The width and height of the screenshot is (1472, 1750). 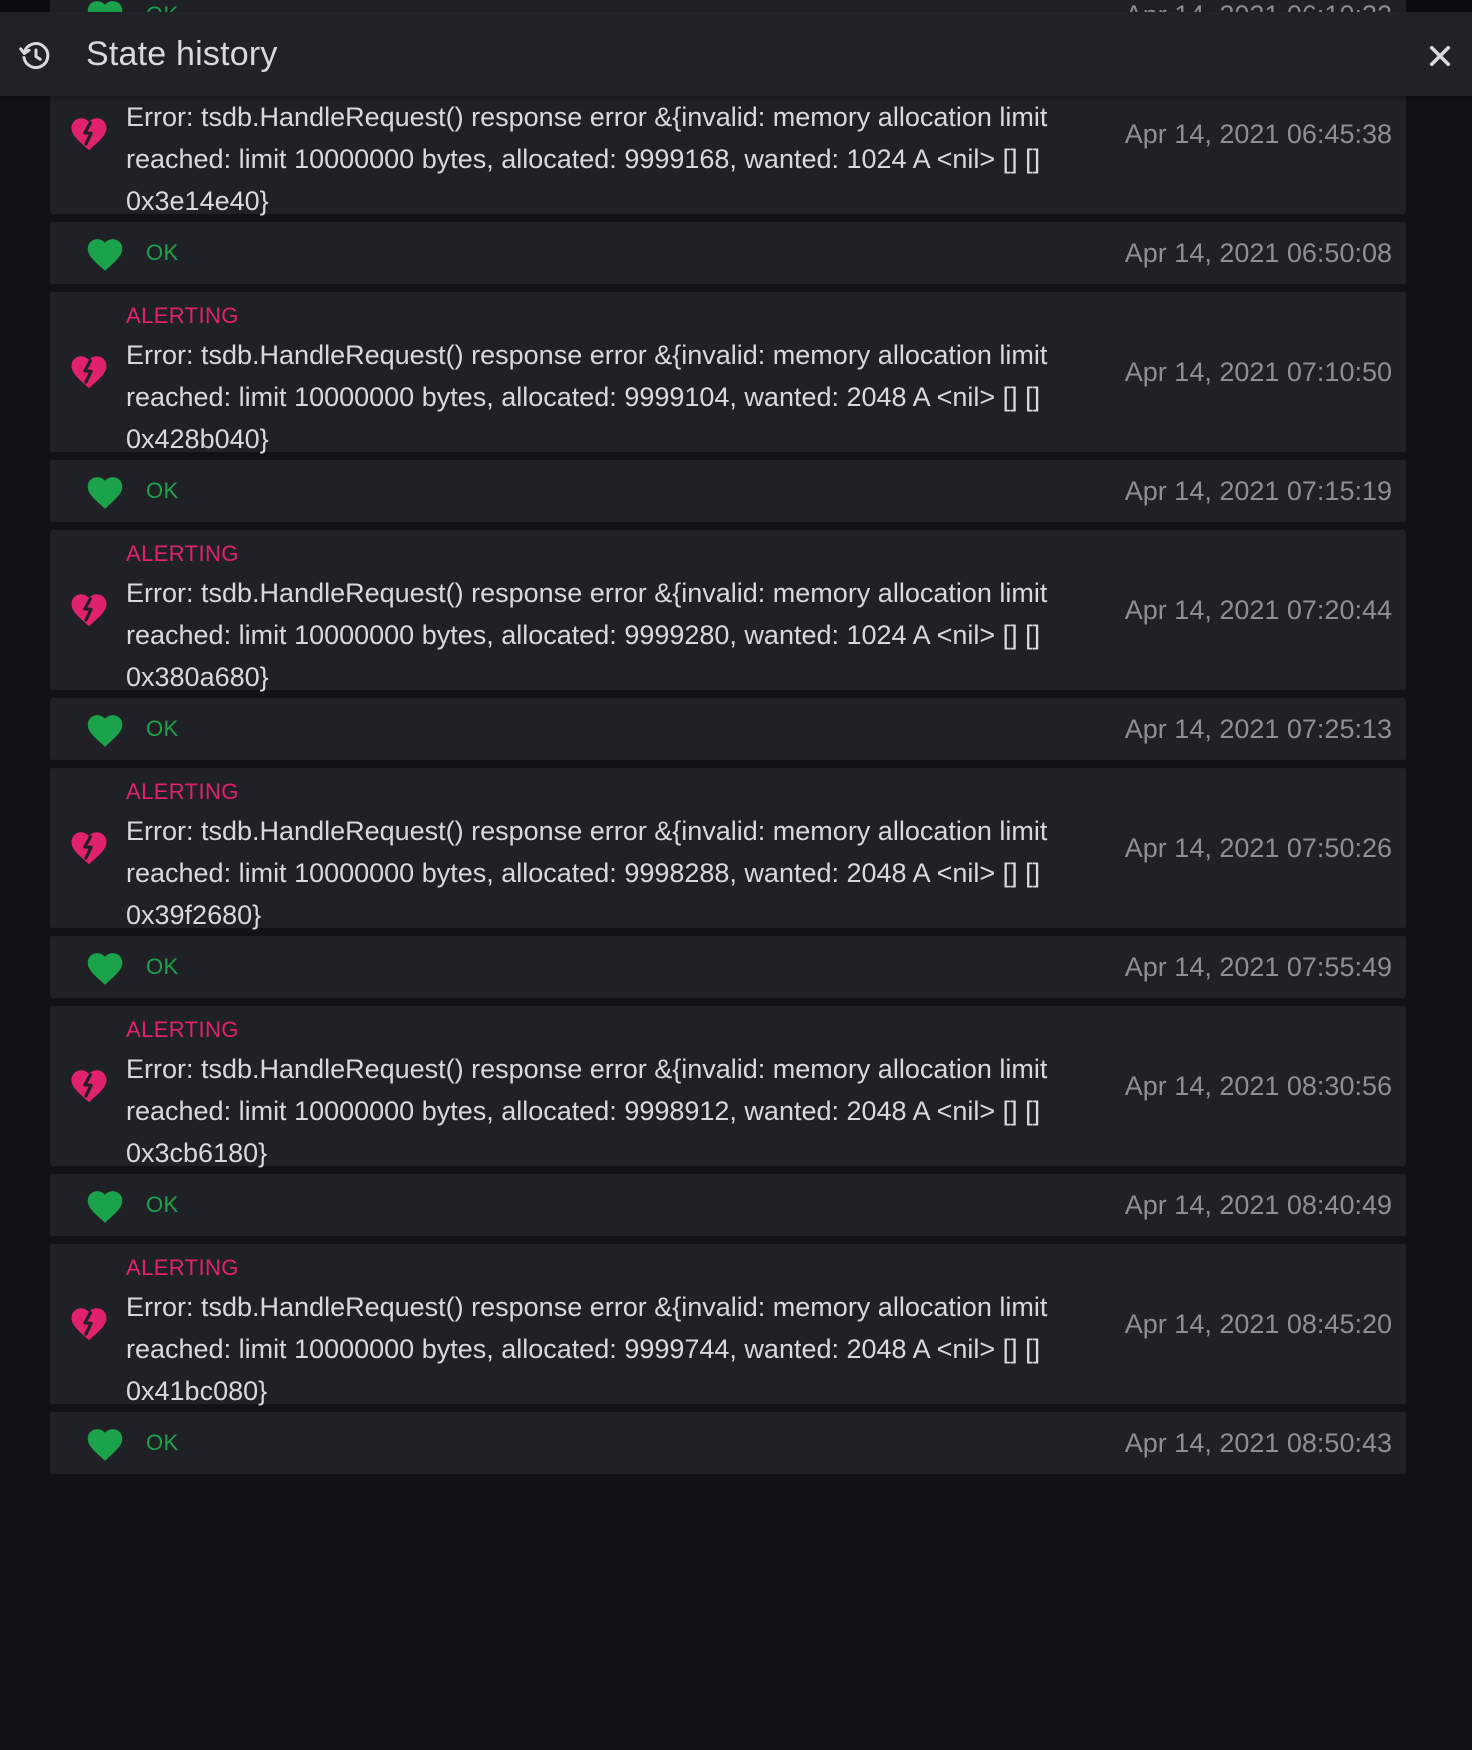 What do you see at coordinates (1258, 1205) in the screenshot?
I see `entry-timestamp: Apr 14, 2021 08:40:49` at bounding box center [1258, 1205].